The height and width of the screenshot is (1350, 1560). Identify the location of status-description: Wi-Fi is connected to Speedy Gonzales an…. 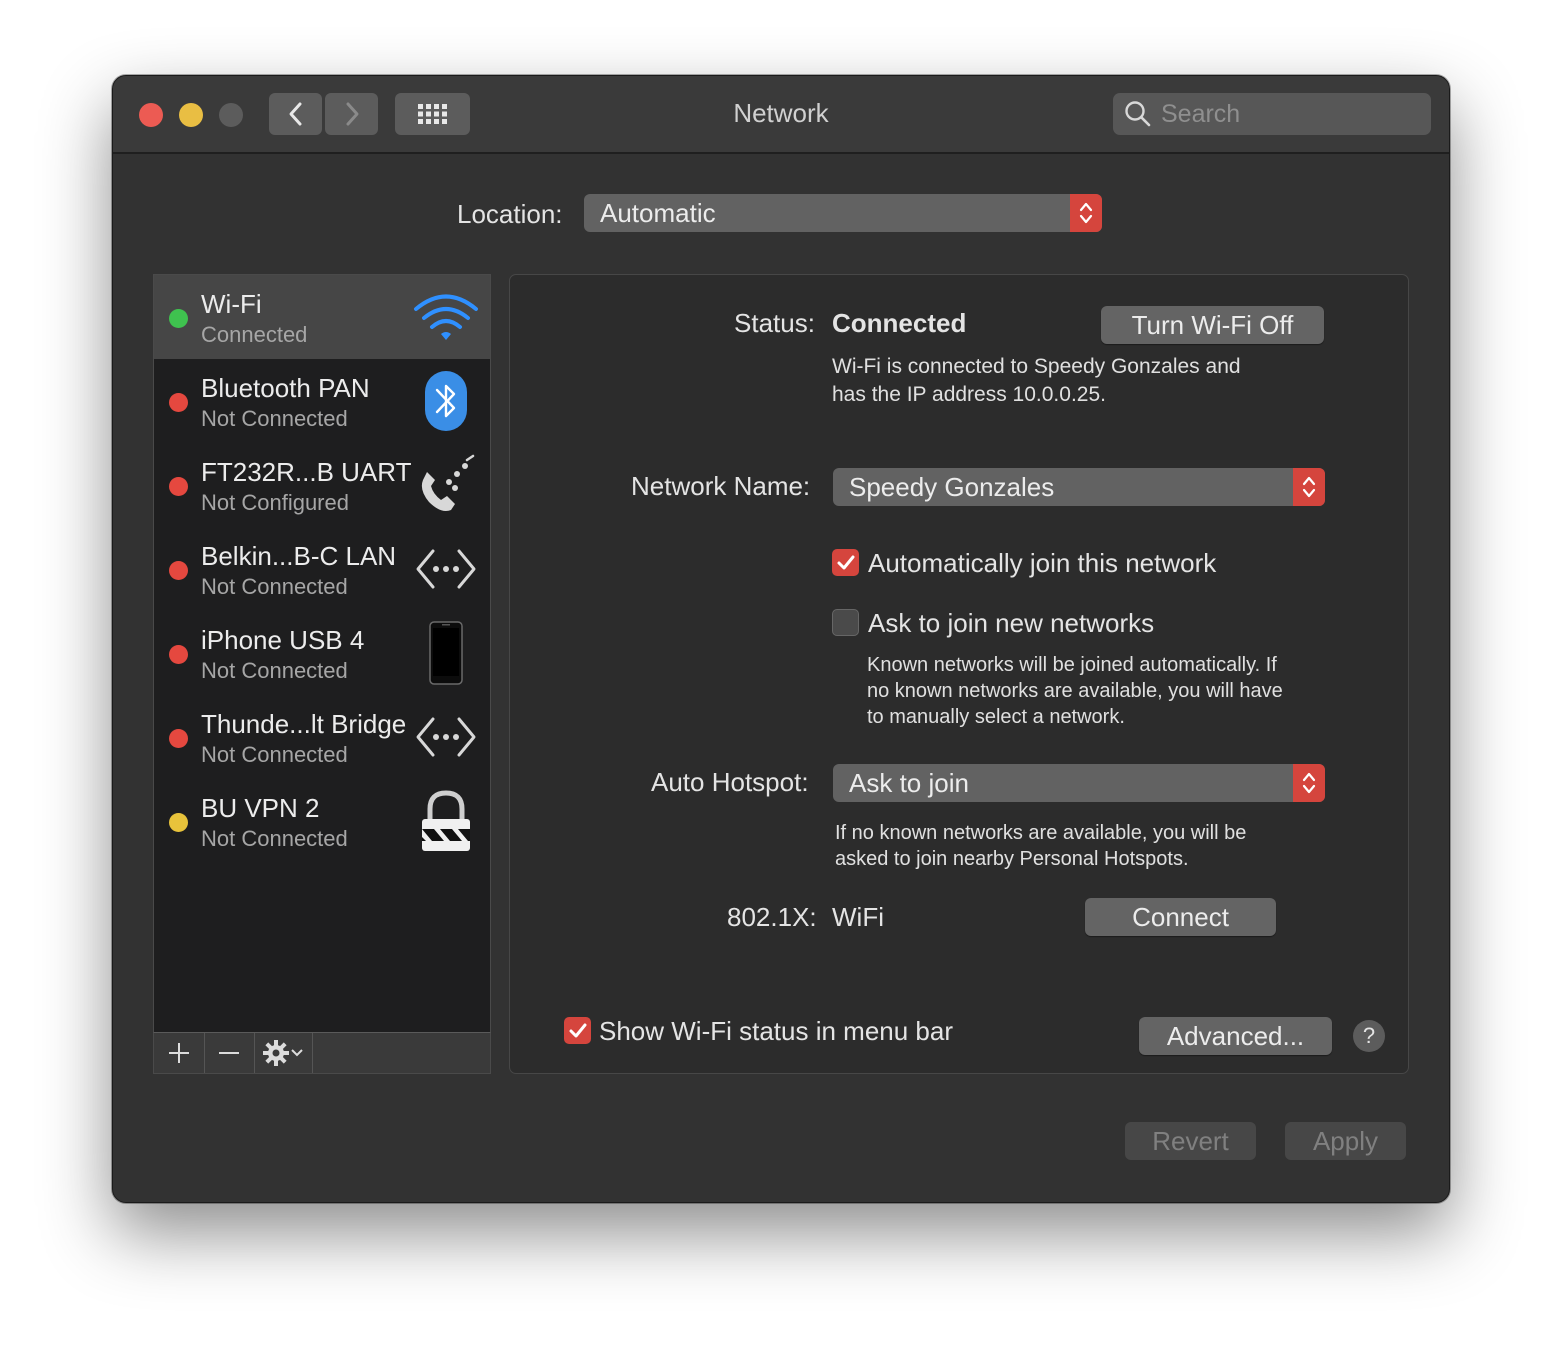
(1036, 381).